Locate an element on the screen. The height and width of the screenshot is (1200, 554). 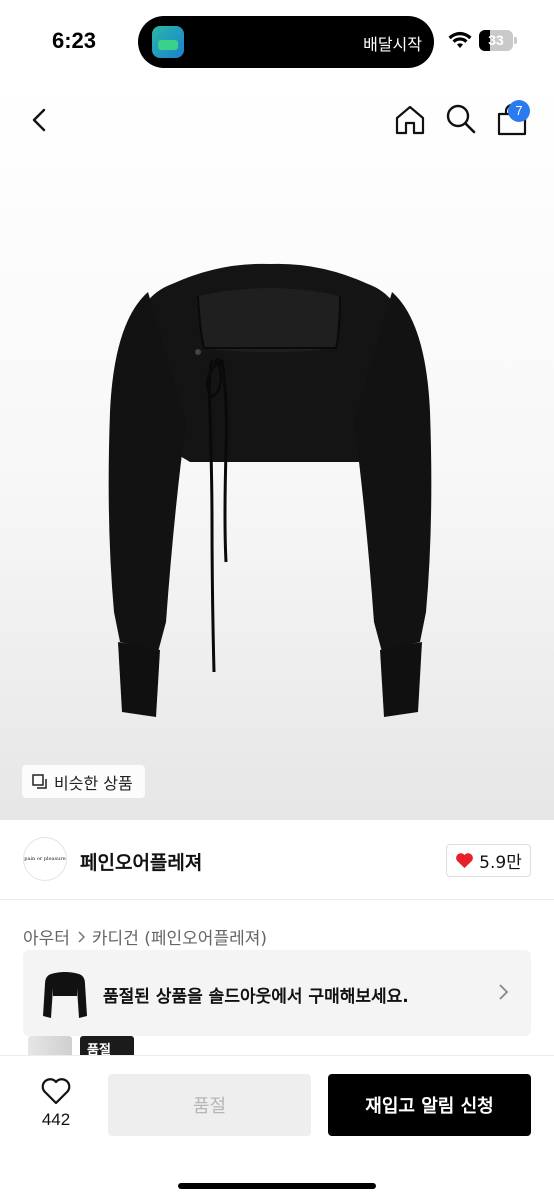
home-indicator is located at coordinates (277, 1186).